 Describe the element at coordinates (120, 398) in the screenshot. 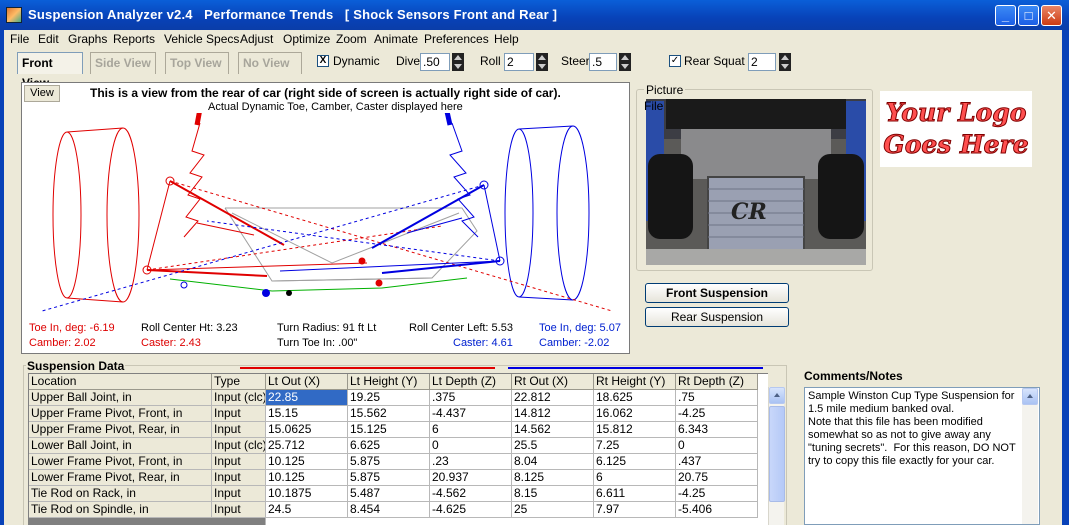

I see `table-cell: Upper Ball Joint, in` at that location.